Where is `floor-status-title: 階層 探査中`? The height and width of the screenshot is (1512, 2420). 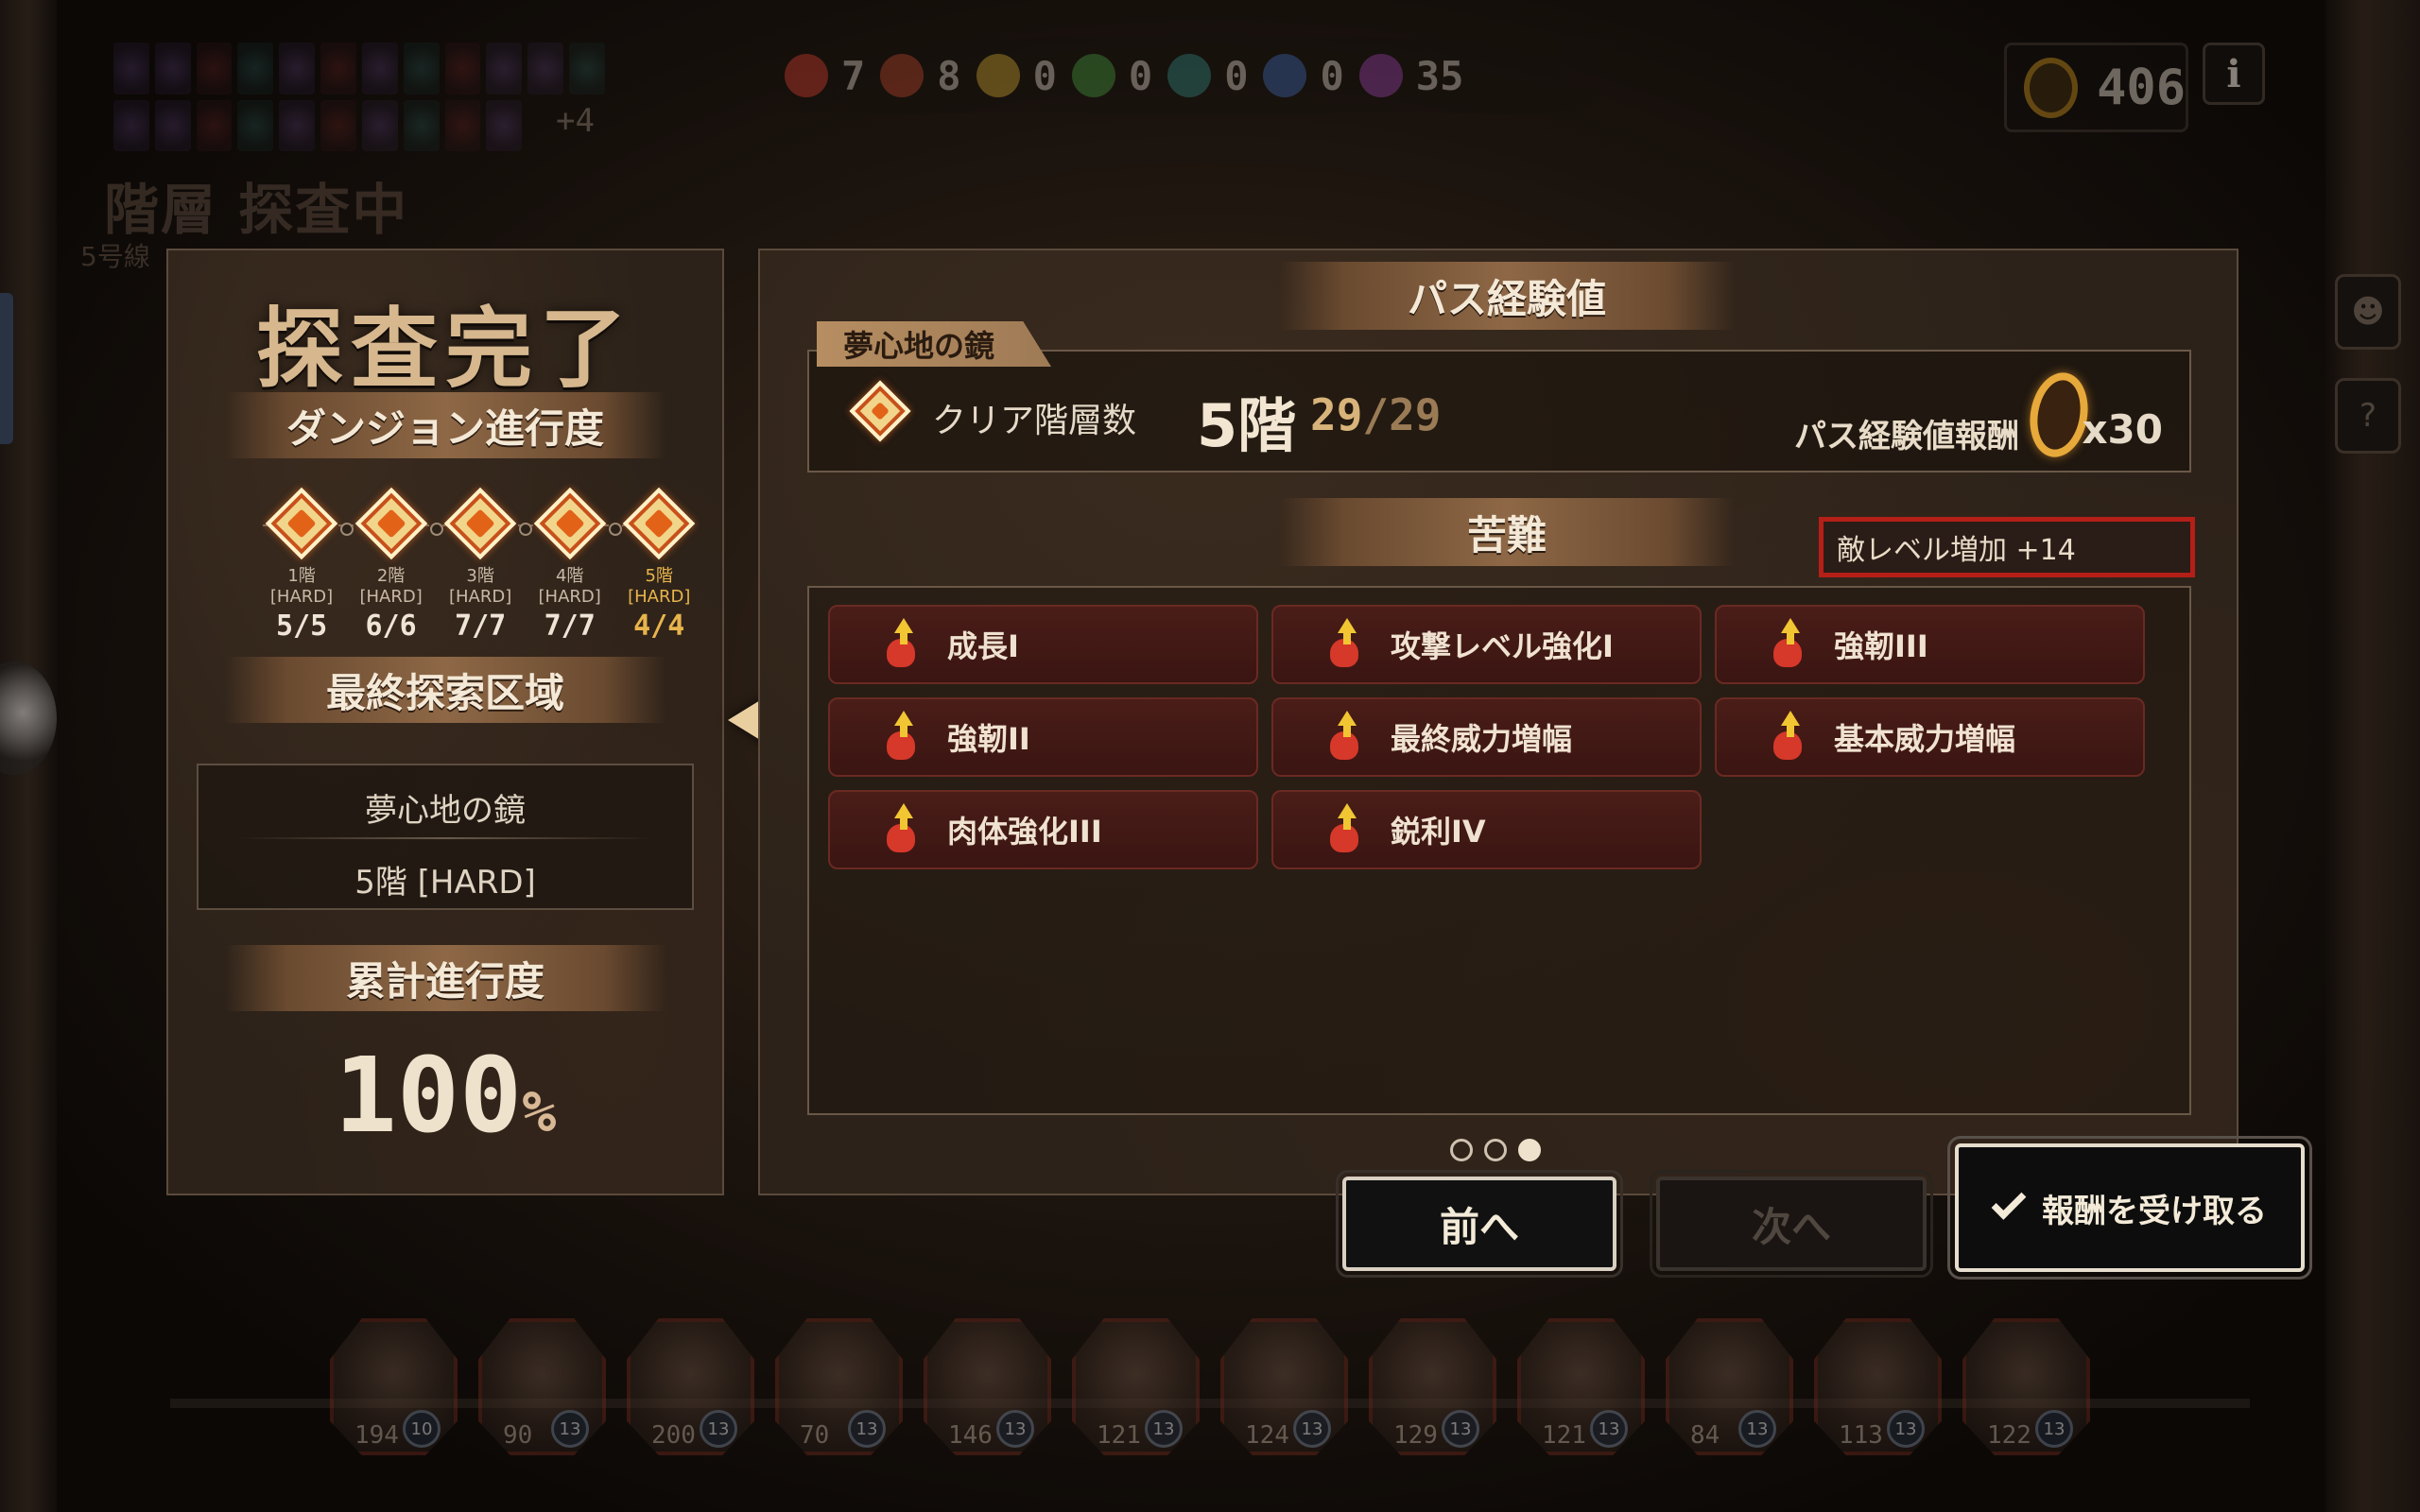 floor-status-title: 階層 探査中 is located at coordinates (256, 210).